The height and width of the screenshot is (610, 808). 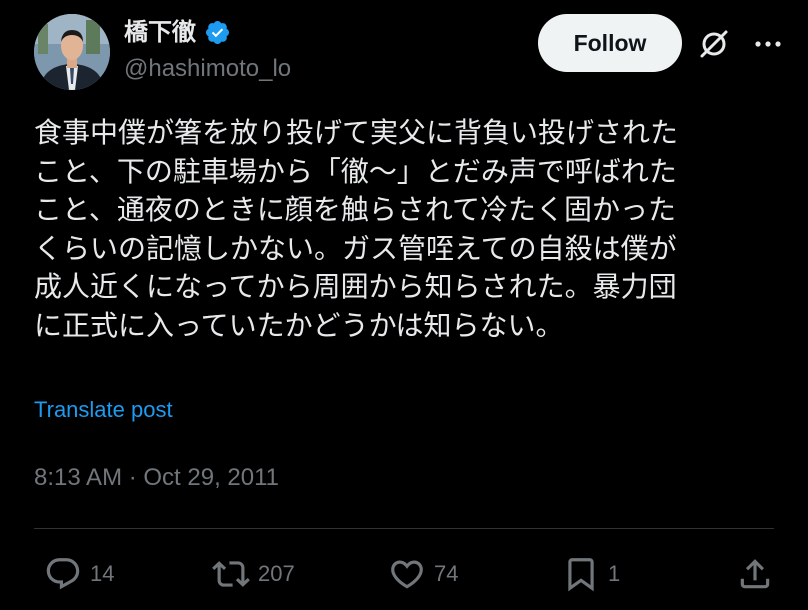 What do you see at coordinates (355, 171) in the screenshot?
I see `tweet-text-line: こと、下の駐車場から「徹〜」とだみ声で呼ばれた` at bounding box center [355, 171].